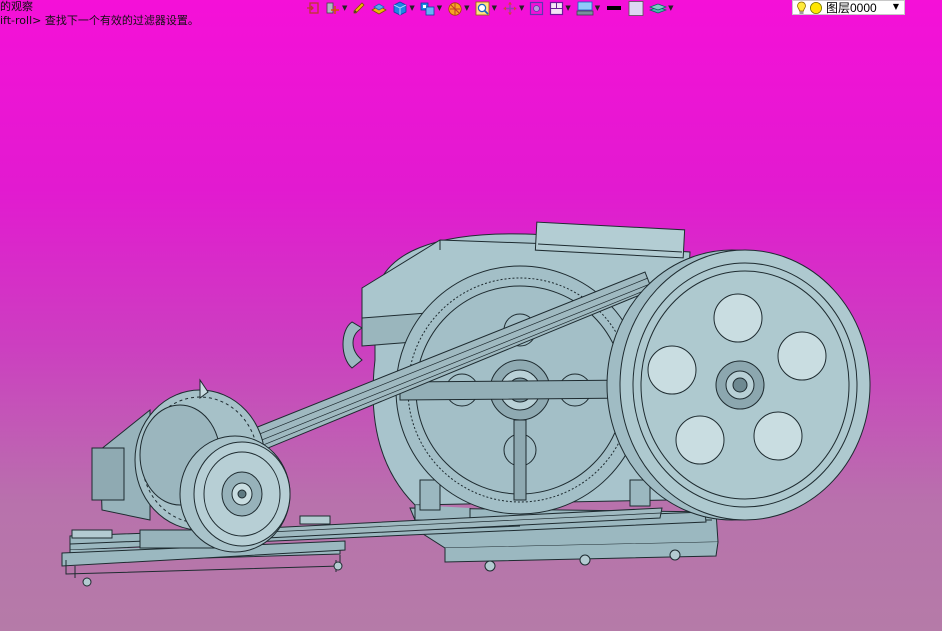  What do you see at coordinates (738, 385) in the screenshot?
I see `big-pulley` at bounding box center [738, 385].